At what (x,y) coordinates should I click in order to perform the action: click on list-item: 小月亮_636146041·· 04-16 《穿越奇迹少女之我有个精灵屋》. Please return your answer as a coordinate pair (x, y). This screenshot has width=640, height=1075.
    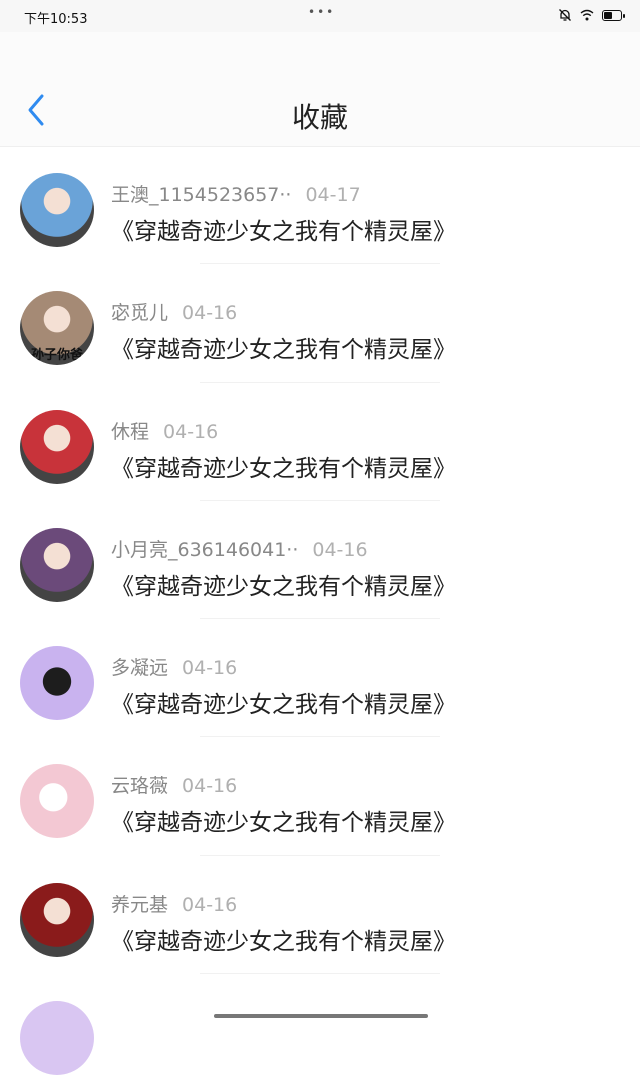
    Looking at the image, I should click on (320, 560).